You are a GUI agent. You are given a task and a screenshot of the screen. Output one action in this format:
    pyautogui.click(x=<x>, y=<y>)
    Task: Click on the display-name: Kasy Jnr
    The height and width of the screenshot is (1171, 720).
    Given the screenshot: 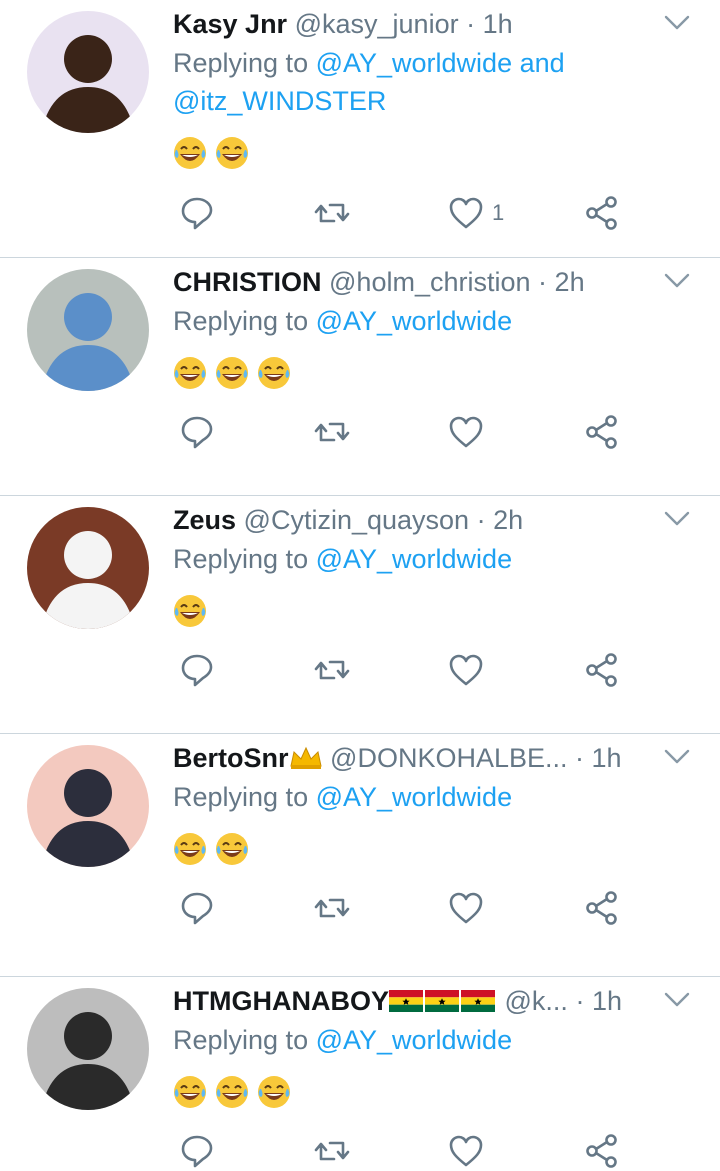 What is the action you would take?
    pyautogui.click(x=230, y=24)
    